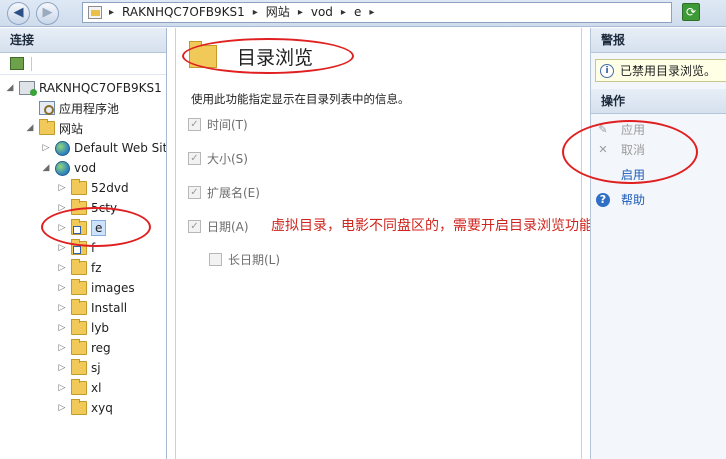 The image size is (726, 459). I want to click on directory-browsing-icon, so click(203, 54).